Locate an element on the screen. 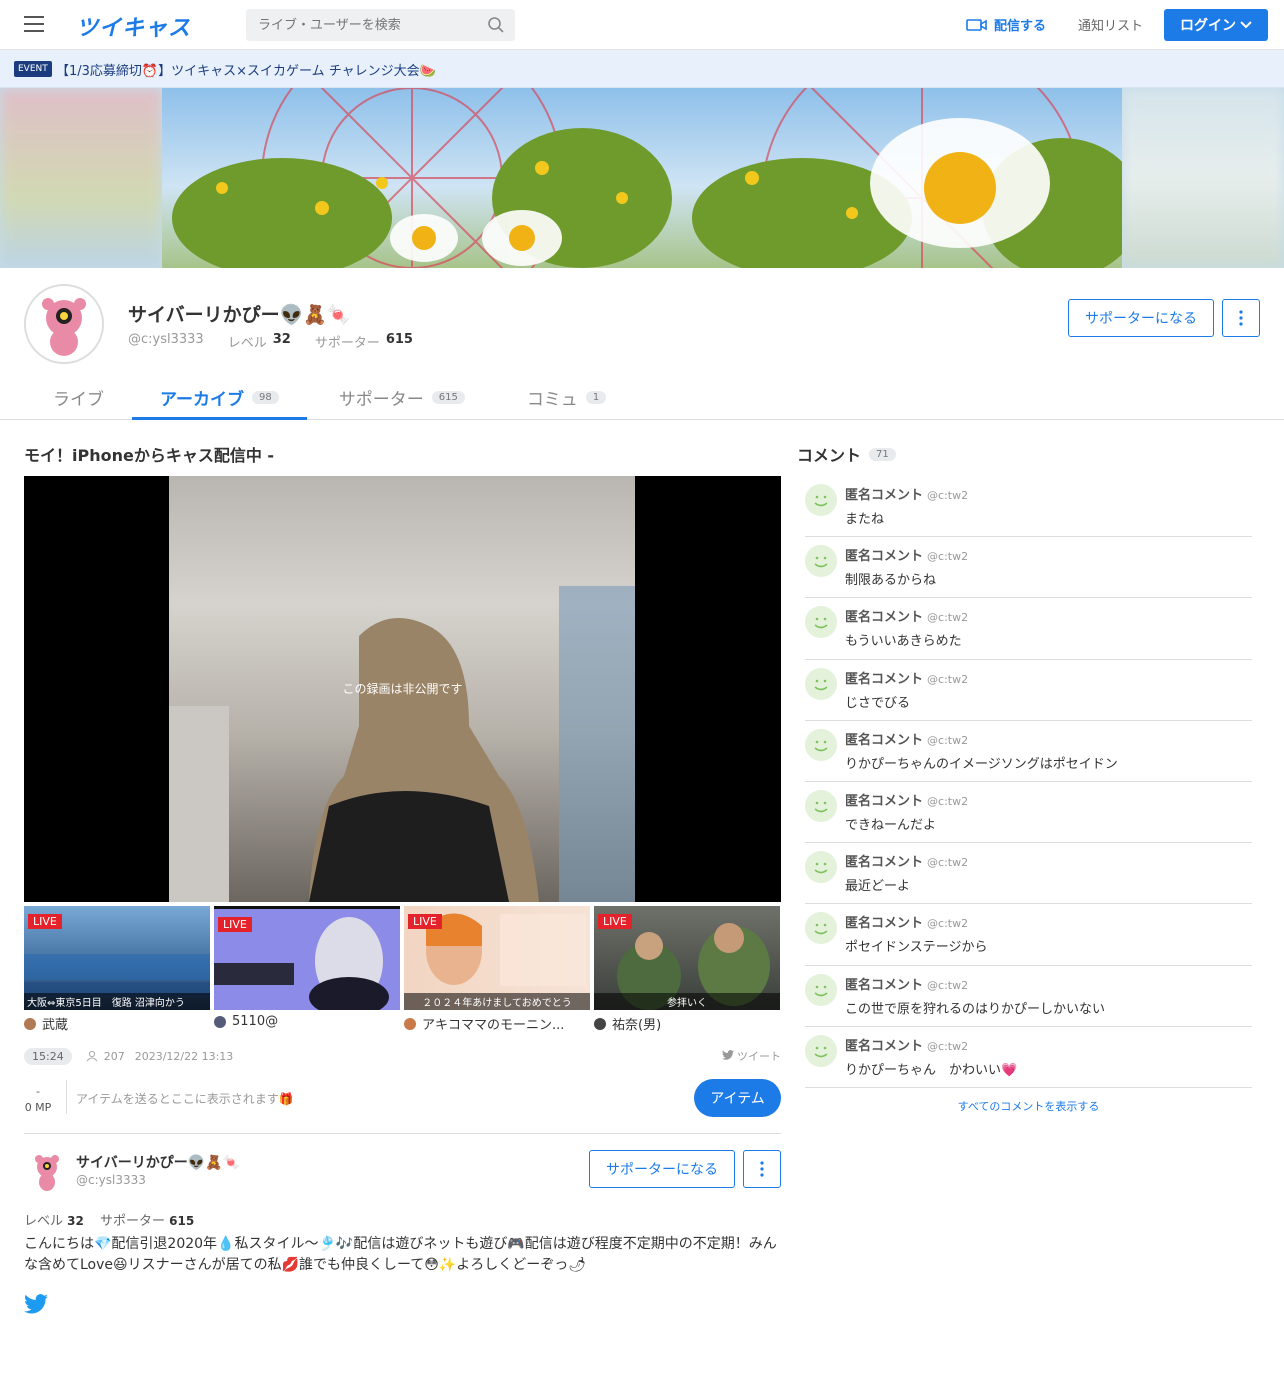 The image size is (1284, 1376). event-text: 【1/3応募締切⏰】ツイキャス×スイカゲーム チャレンジ大会🍉 is located at coordinates (246, 69).